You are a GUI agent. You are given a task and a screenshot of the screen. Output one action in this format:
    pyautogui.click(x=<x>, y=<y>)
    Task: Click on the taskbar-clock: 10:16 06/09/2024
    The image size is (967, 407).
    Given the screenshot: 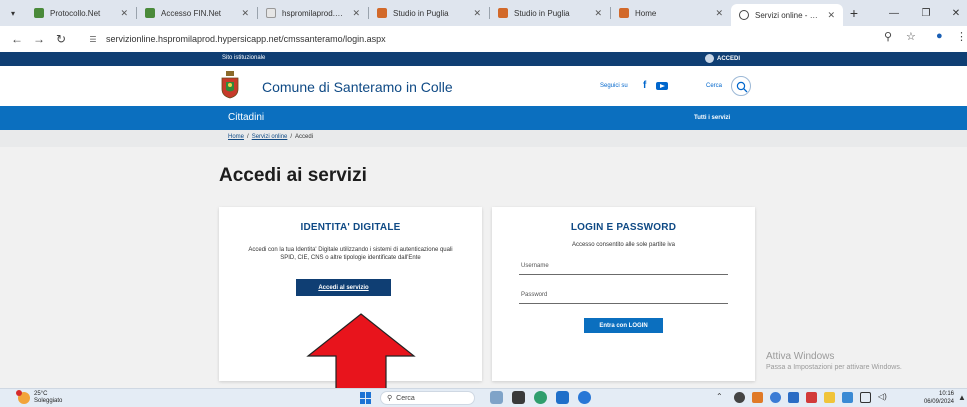 What is the action you would take?
    pyautogui.click(x=929, y=398)
    